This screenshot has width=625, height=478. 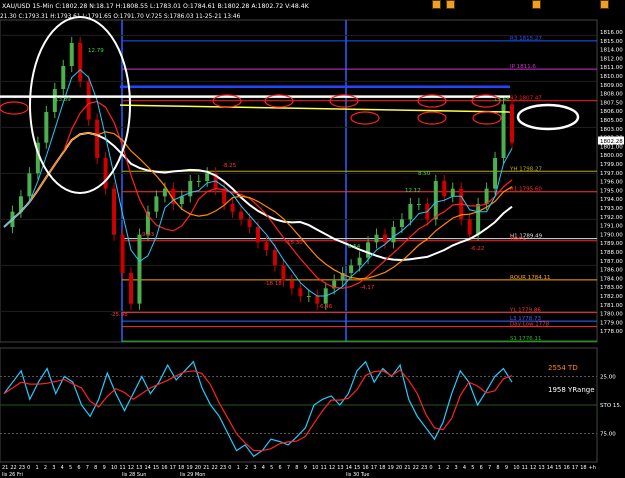 What do you see at coordinates (611, 235) in the screenshot?
I see `price-tick-23: 1790.00` at bounding box center [611, 235].